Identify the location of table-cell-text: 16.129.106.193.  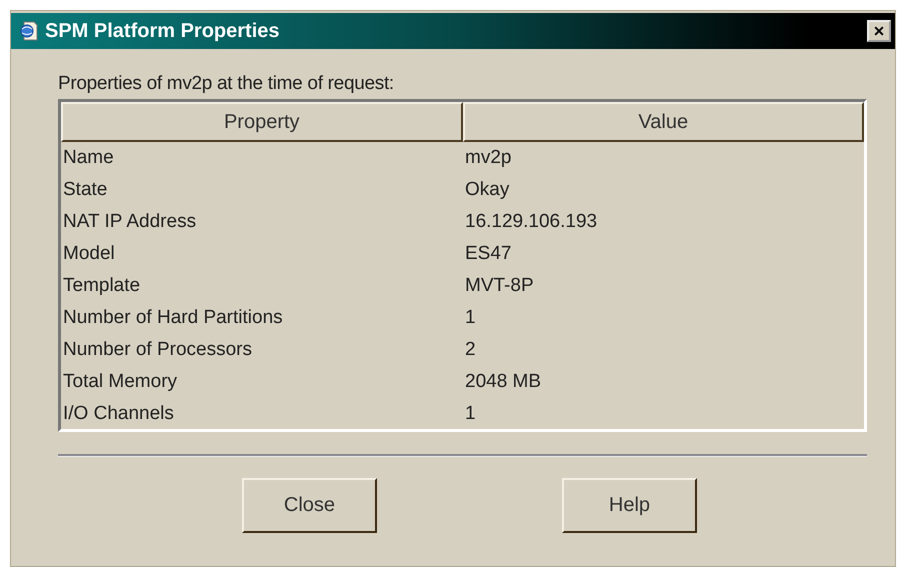
(531, 222).